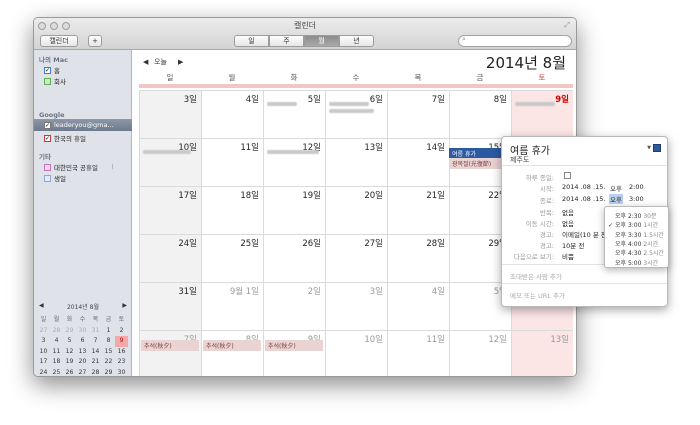 Image resolution: width=700 pixels, height=425 pixels. What do you see at coordinates (95, 331) in the screenshot?
I see `mini-day: 31` at bounding box center [95, 331].